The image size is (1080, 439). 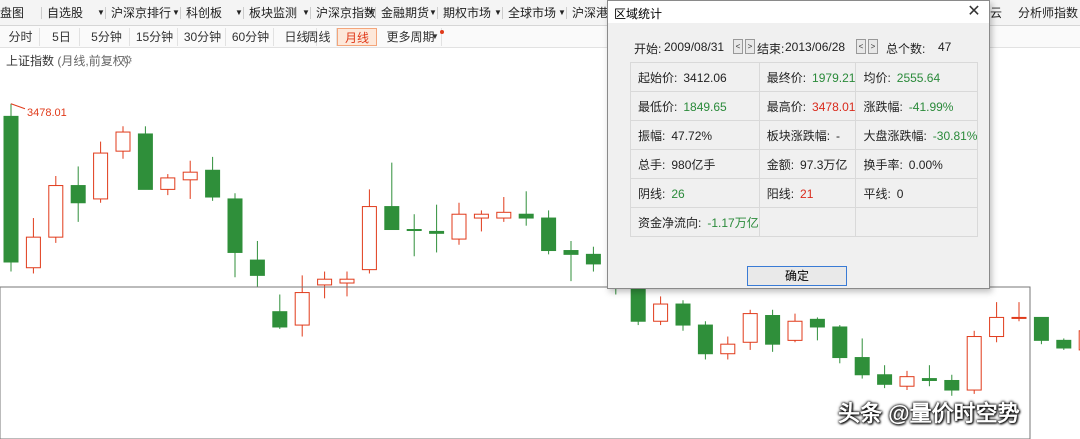 What do you see at coordinates (695, 135) in the screenshot?
I see `stats-cell: 振幅: 47.72%` at bounding box center [695, 135].